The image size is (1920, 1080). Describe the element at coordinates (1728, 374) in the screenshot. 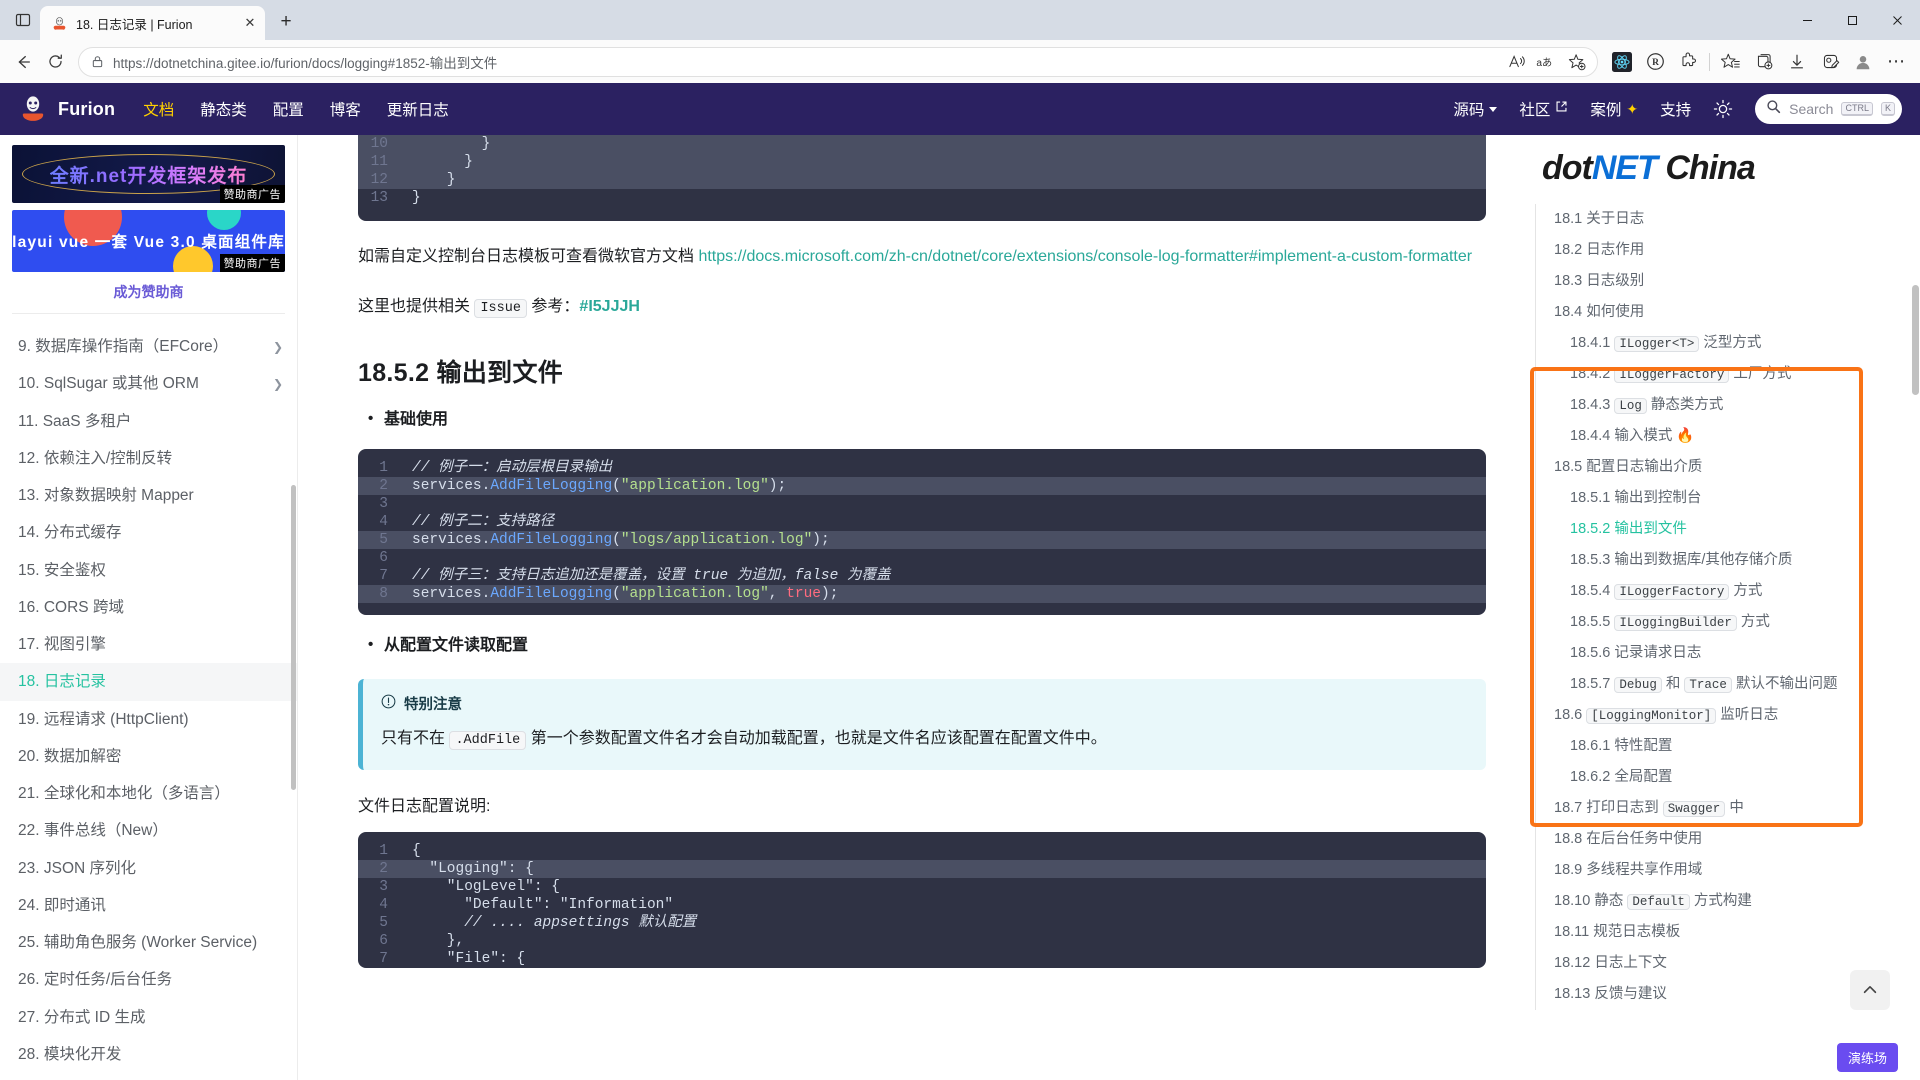

I see `toc-item-18-4-2: 18.4.2 ILoggerFactory 工厂方式` at that location.